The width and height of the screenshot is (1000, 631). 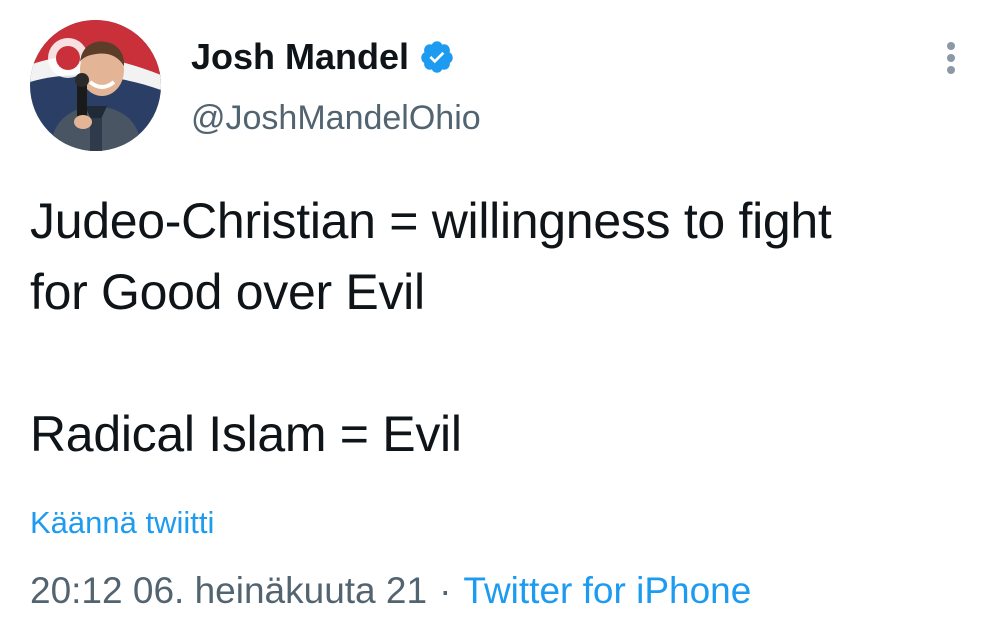 What do you see at coordinates (437, 57) in the screenshot?
I see `verified-badge-icon` at bounding box center [437, 57].